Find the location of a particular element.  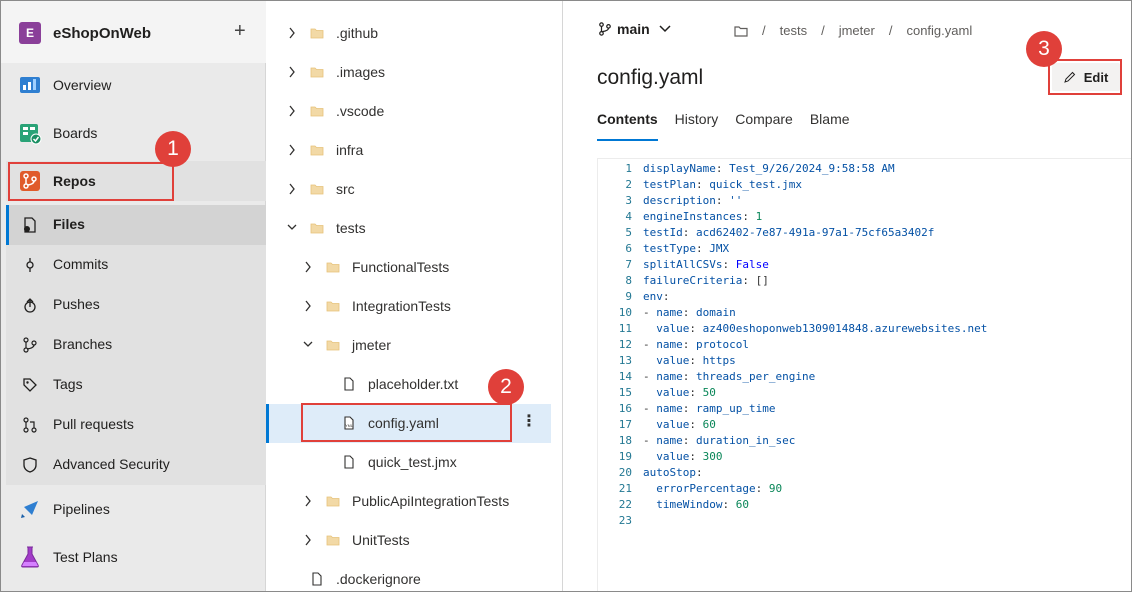

tree-folder: .vscode is located at coordinates (415, 111).